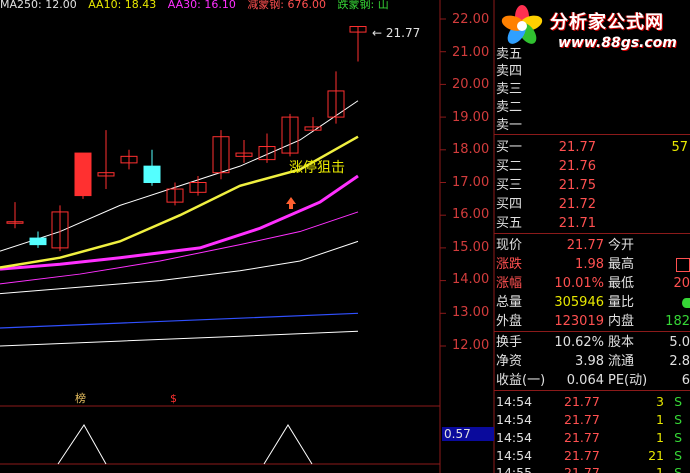 The height and width of the screenshot is (473, 690). What do you see at coordinates (471, 214) in the screenshot?
I see `y-tick-16: 16.00` at bounding box center [471, 214].